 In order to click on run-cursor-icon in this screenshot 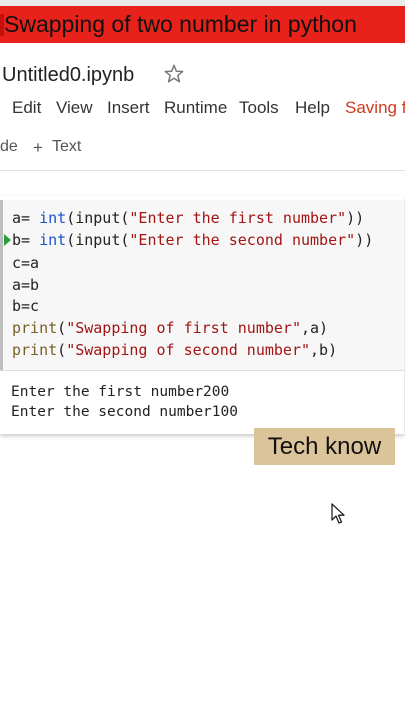, I will do `click(7, 240)`.